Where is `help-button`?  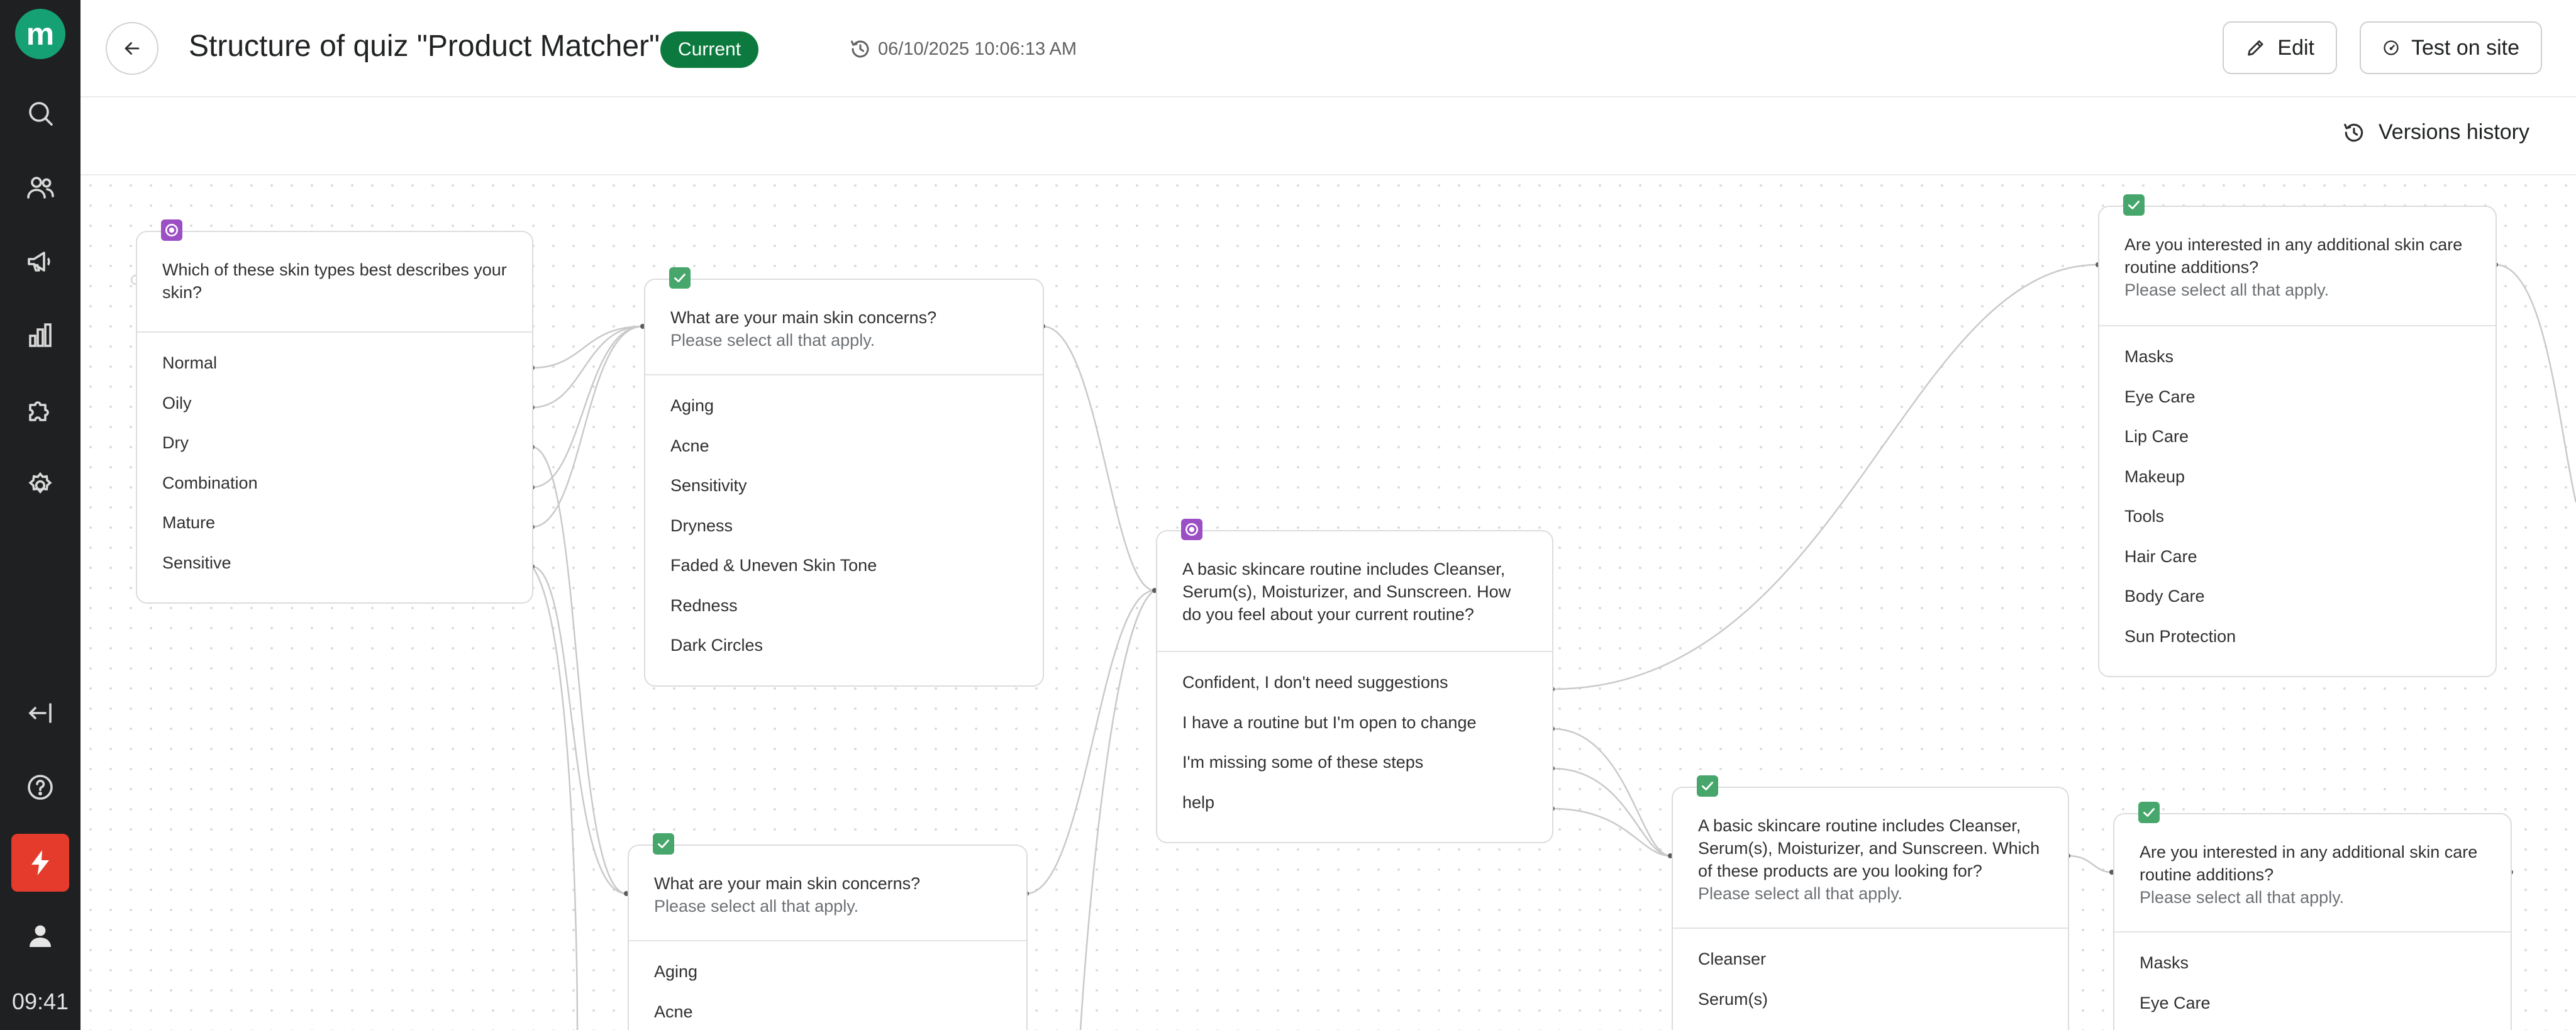
help-button is located at coordinates (40, 787).